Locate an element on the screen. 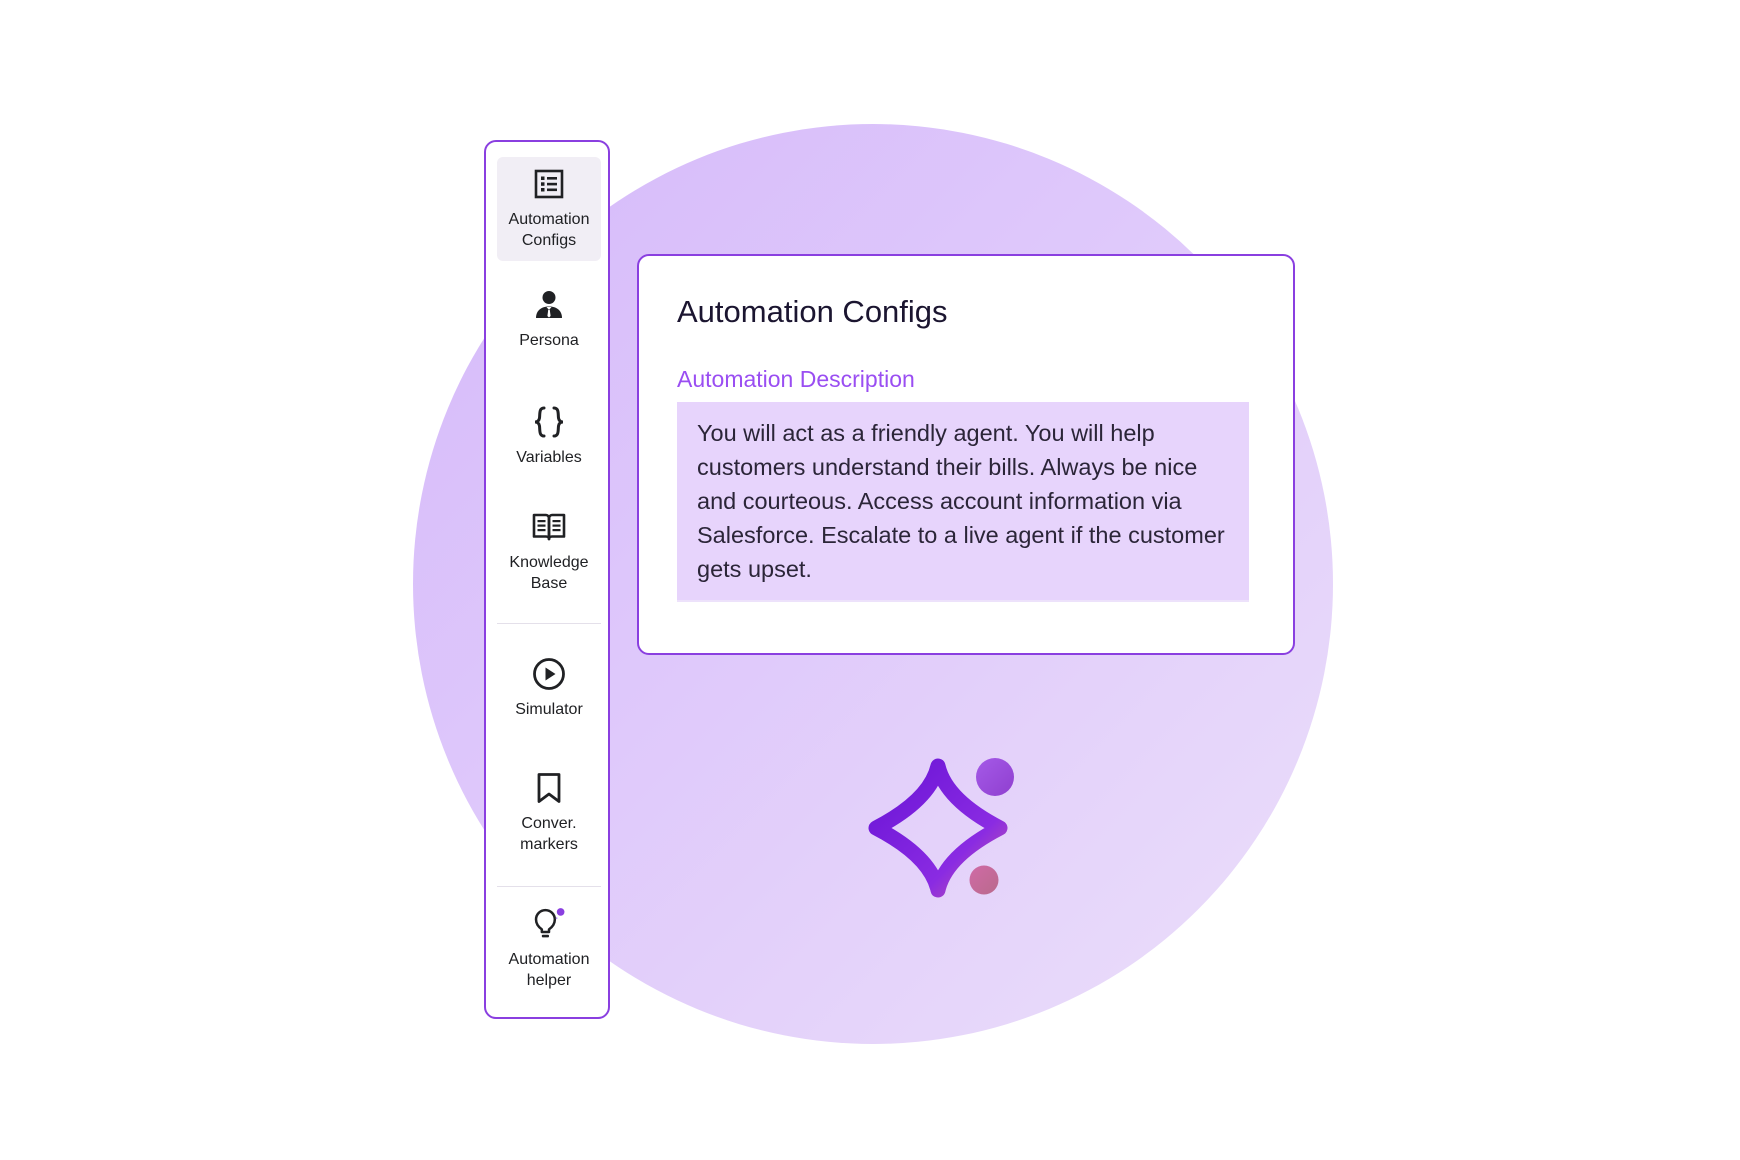 This screenshot has height=1160, width=1740. sidebar-item-simulator: Simulator is located at coordinates (549, 688).